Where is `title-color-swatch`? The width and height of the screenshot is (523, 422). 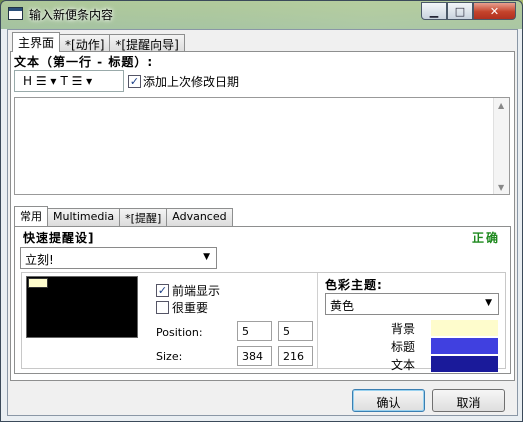
title-color-swatch is located at coordinates (464, 346).